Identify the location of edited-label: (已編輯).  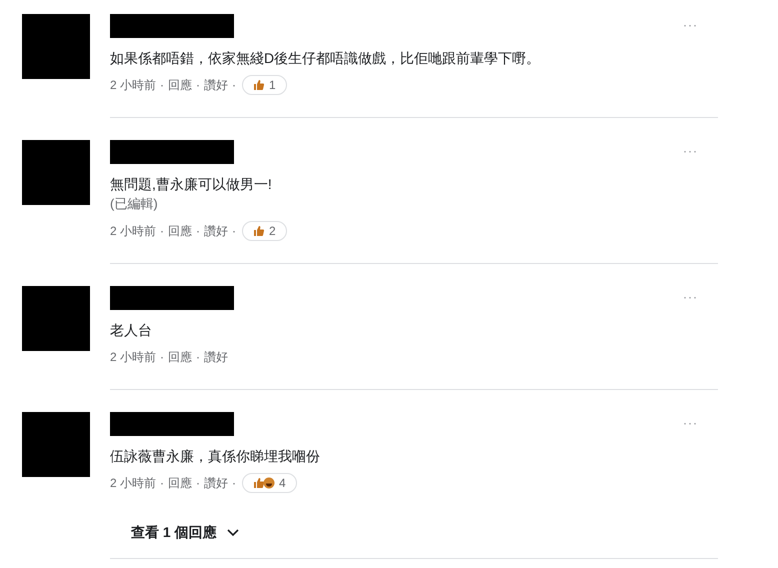
(134, 204).